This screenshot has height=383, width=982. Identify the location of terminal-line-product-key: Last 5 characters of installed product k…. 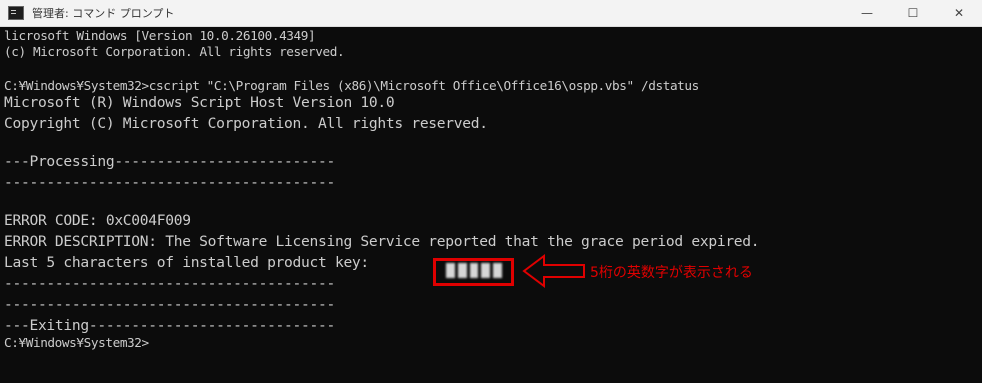
(186, 262).